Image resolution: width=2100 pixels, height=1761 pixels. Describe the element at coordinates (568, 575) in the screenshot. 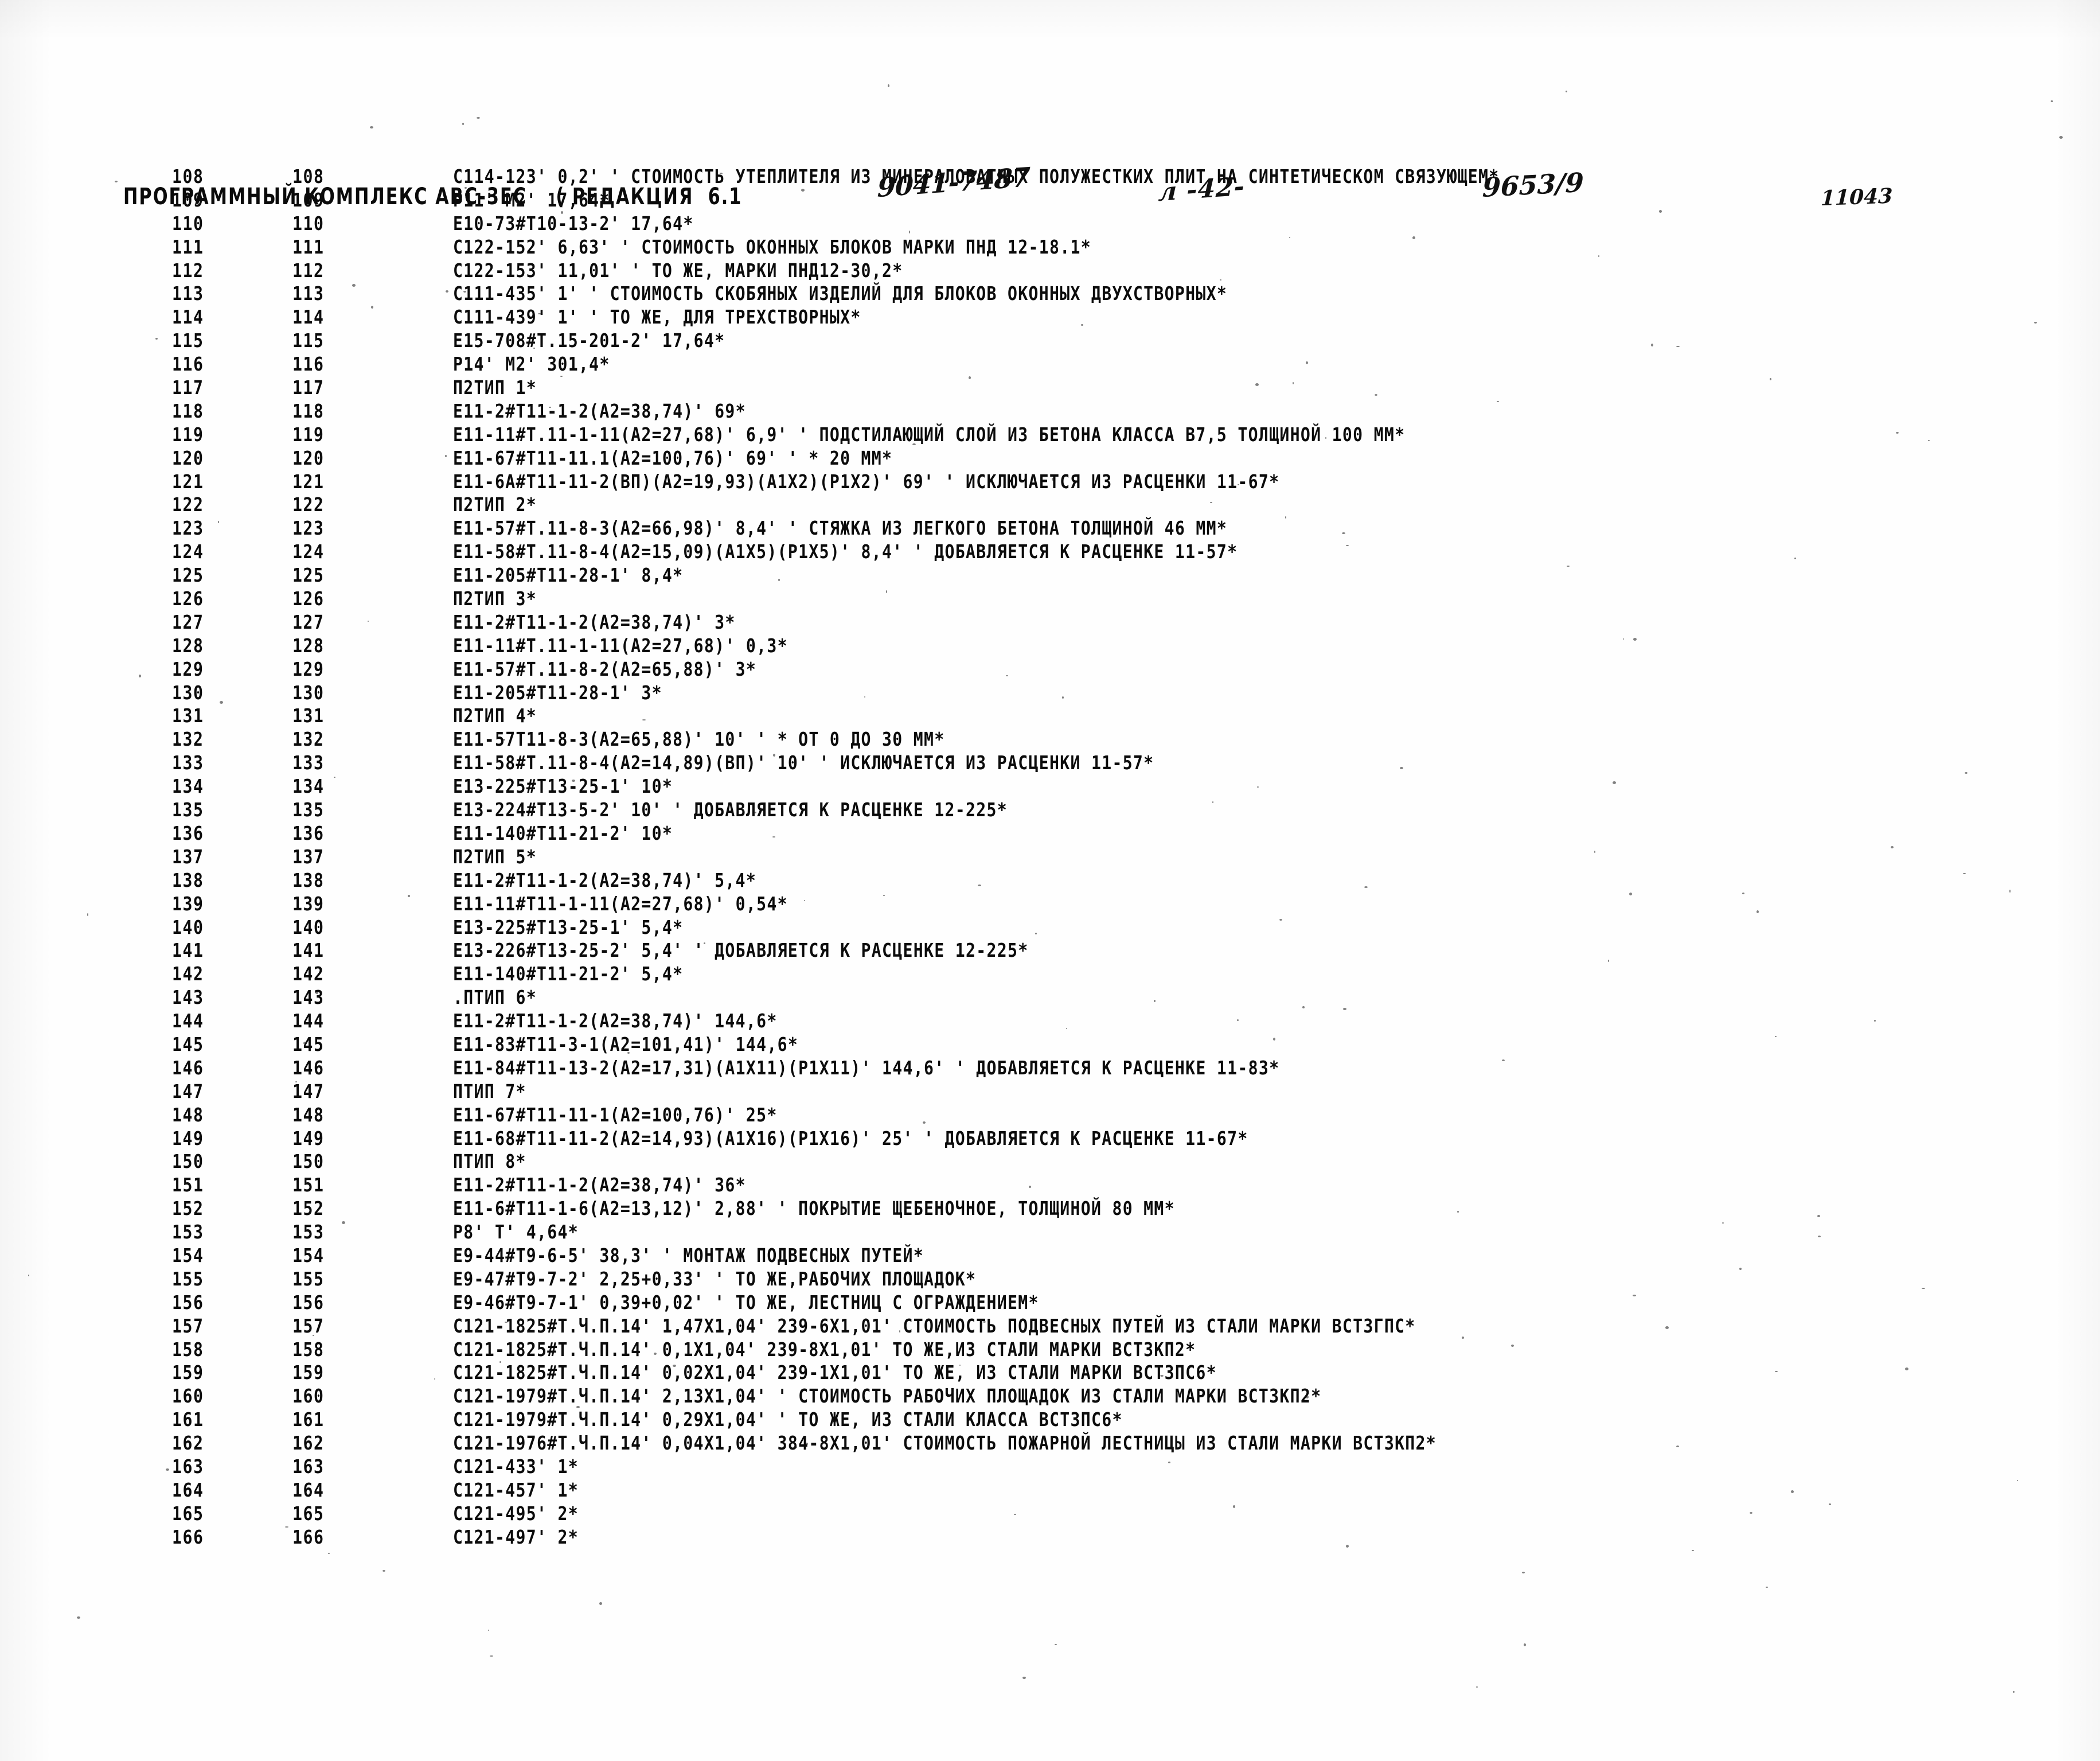

I see `row-source-text: E11-205#T11-28-1' 8,4*` at that location.